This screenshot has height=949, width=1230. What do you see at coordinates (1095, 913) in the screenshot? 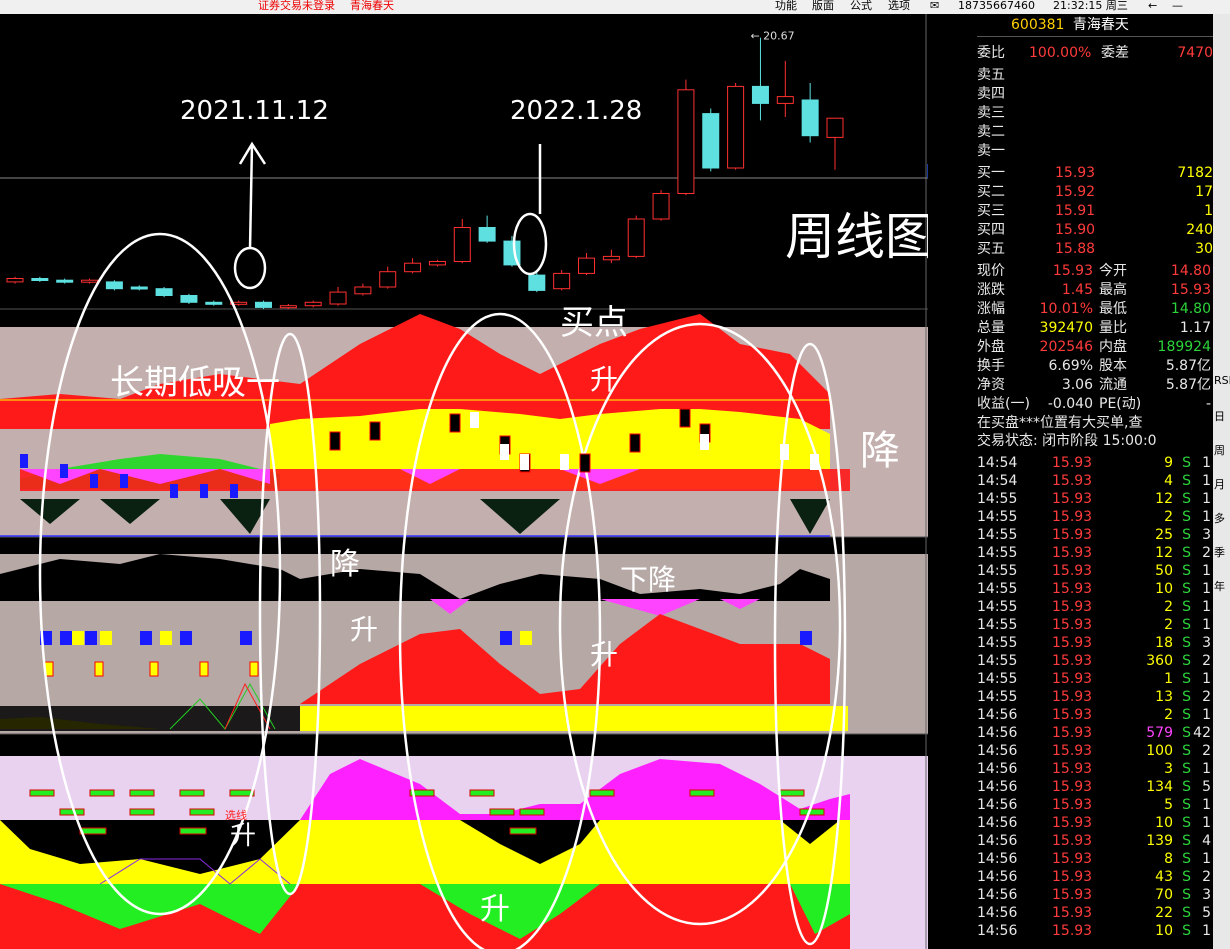
I see `tick-row: 14:56 15.93 22 S 5` at bounding box center [1095, 913].